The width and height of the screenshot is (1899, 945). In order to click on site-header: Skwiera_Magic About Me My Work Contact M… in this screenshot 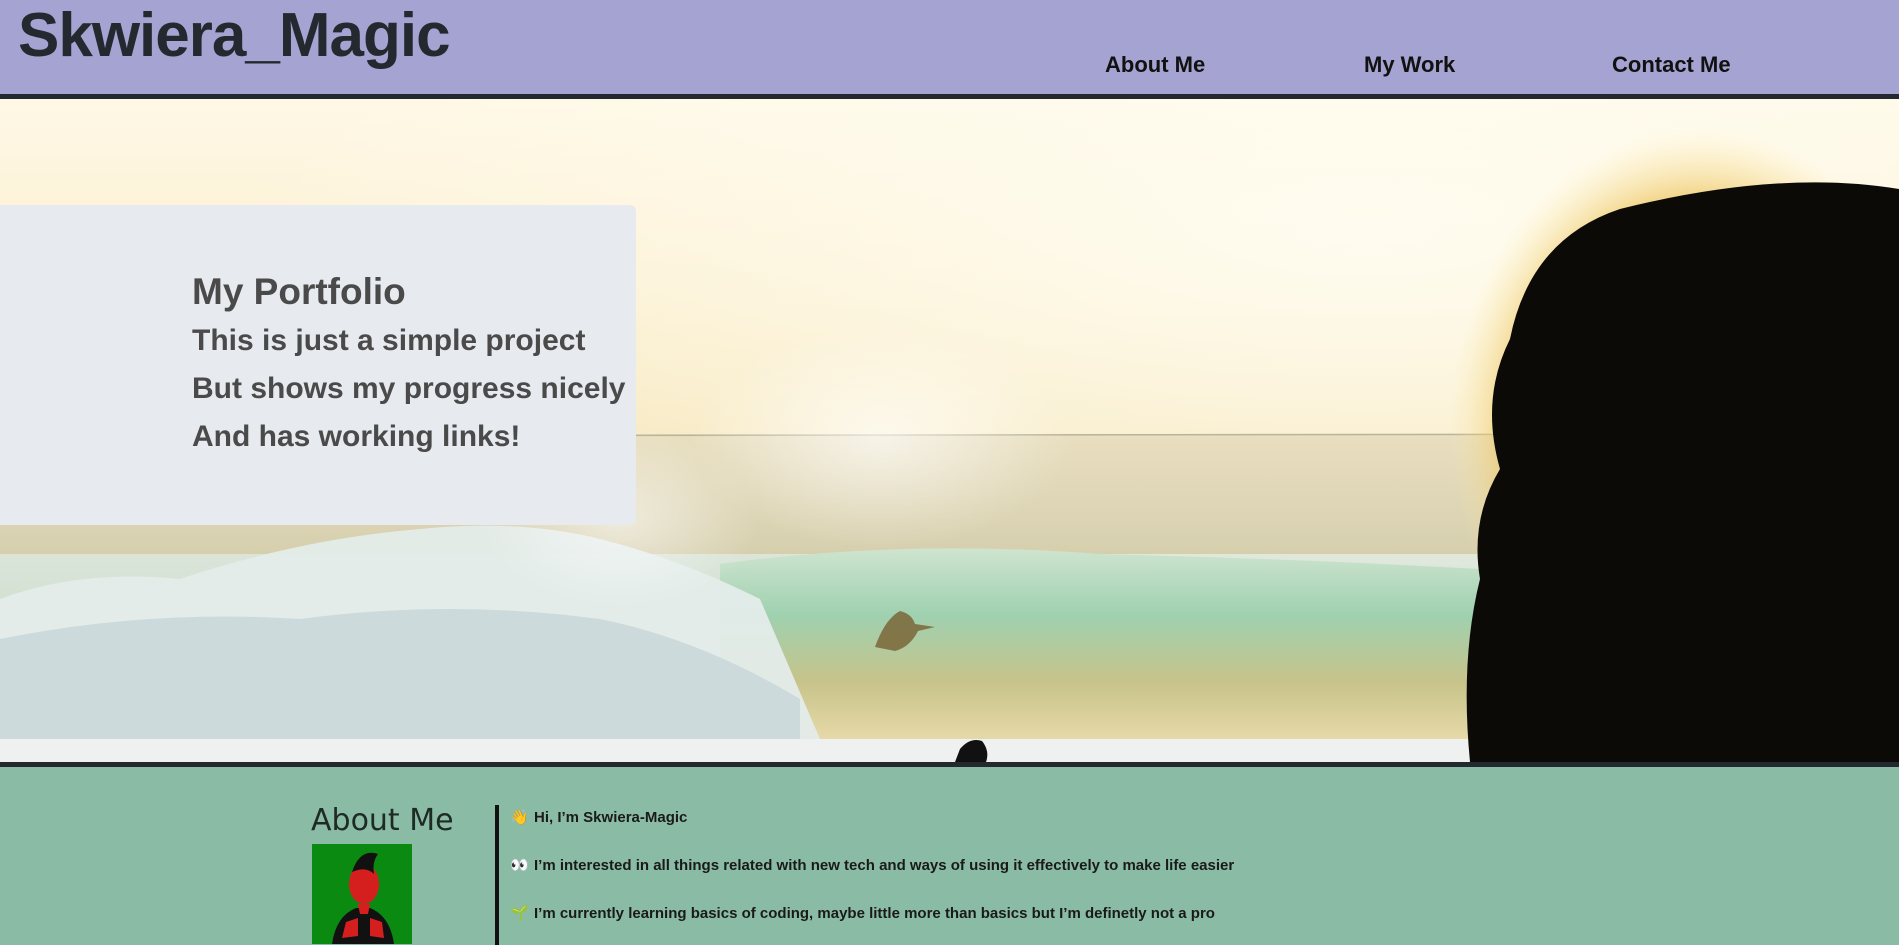, I will do `click(949, 49)`.